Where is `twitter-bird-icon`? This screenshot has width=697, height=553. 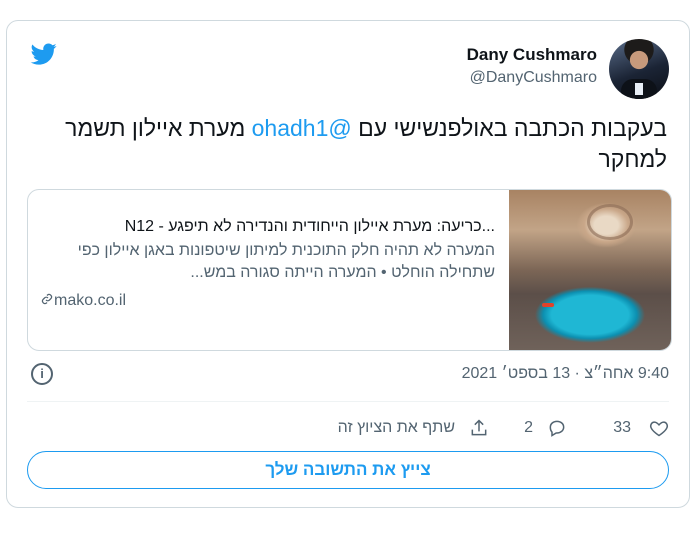
twitter-bird-icon is located at coordinates (44, 54).